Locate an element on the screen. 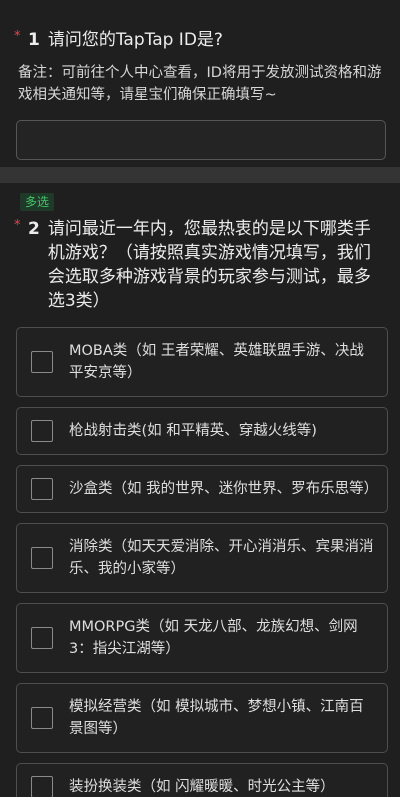 The image size is (400, 797). option-match3: 消除类（如天天爱消除、开心消消乐、宾果消消乐、我的小家等） is located at coordinates (202, 558).